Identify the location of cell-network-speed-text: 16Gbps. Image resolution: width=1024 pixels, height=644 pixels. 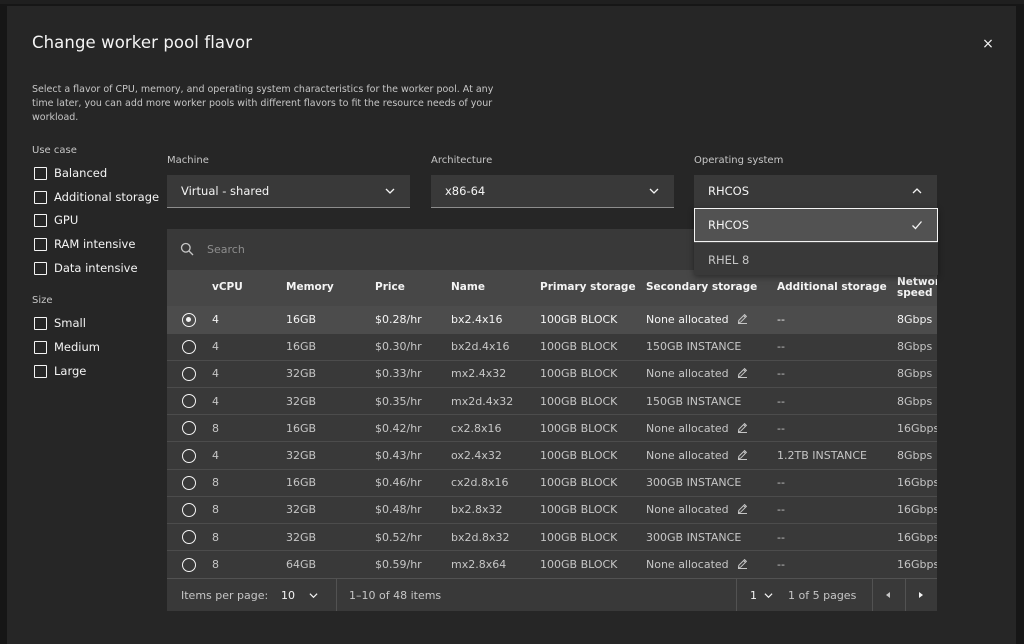
(917, 510).